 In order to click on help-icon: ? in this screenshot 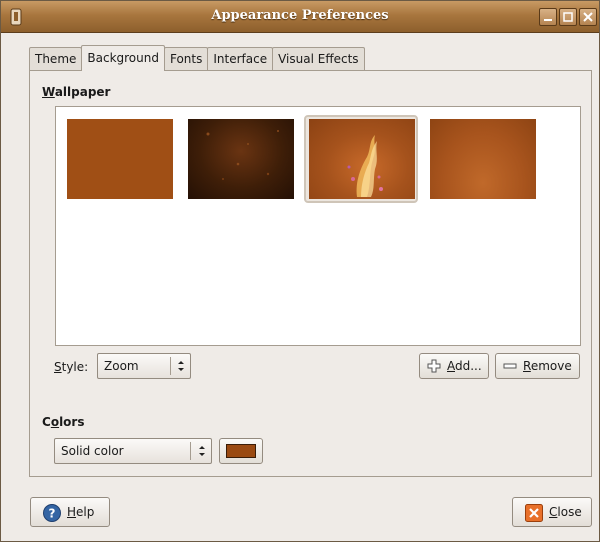, I will do `click(52, 513)`.